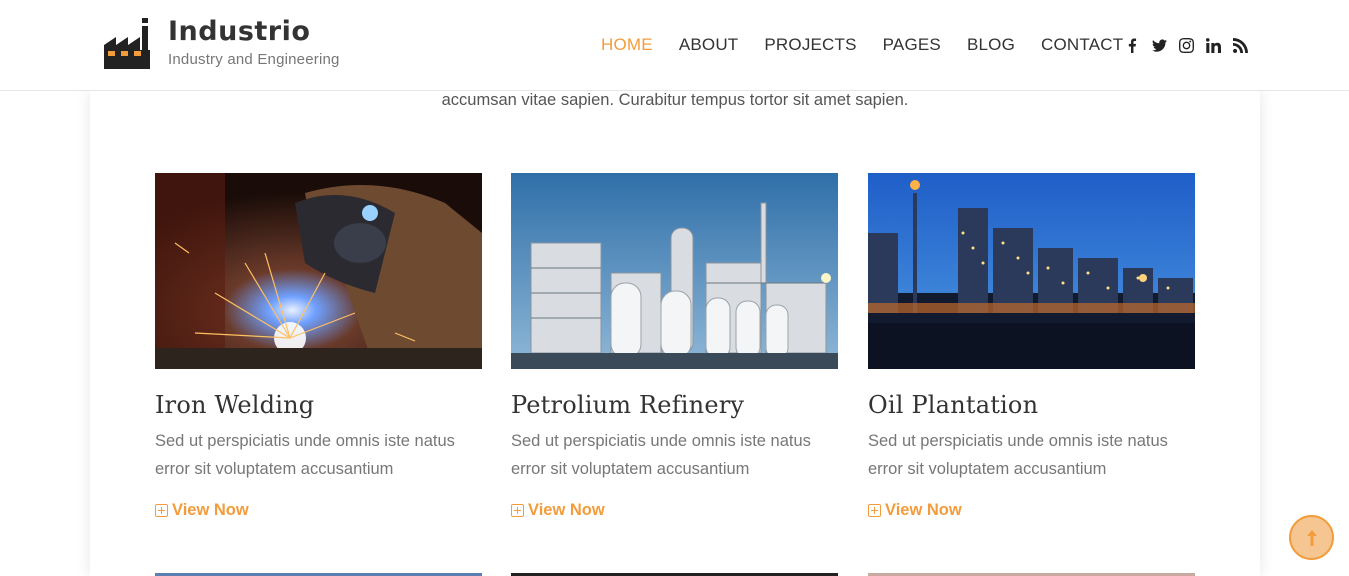  I want to click on linkedin-icon, so click(1219, 45).